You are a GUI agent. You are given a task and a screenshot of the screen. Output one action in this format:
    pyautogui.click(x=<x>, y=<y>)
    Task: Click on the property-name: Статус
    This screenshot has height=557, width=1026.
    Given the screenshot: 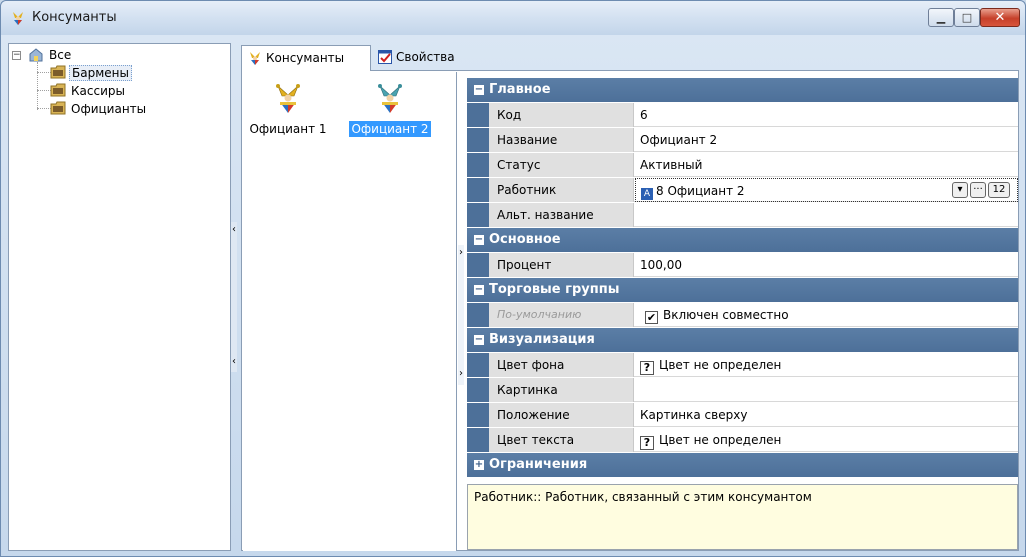 What is the action you would take?
    pyautogui.click(x=561, y=165)
    